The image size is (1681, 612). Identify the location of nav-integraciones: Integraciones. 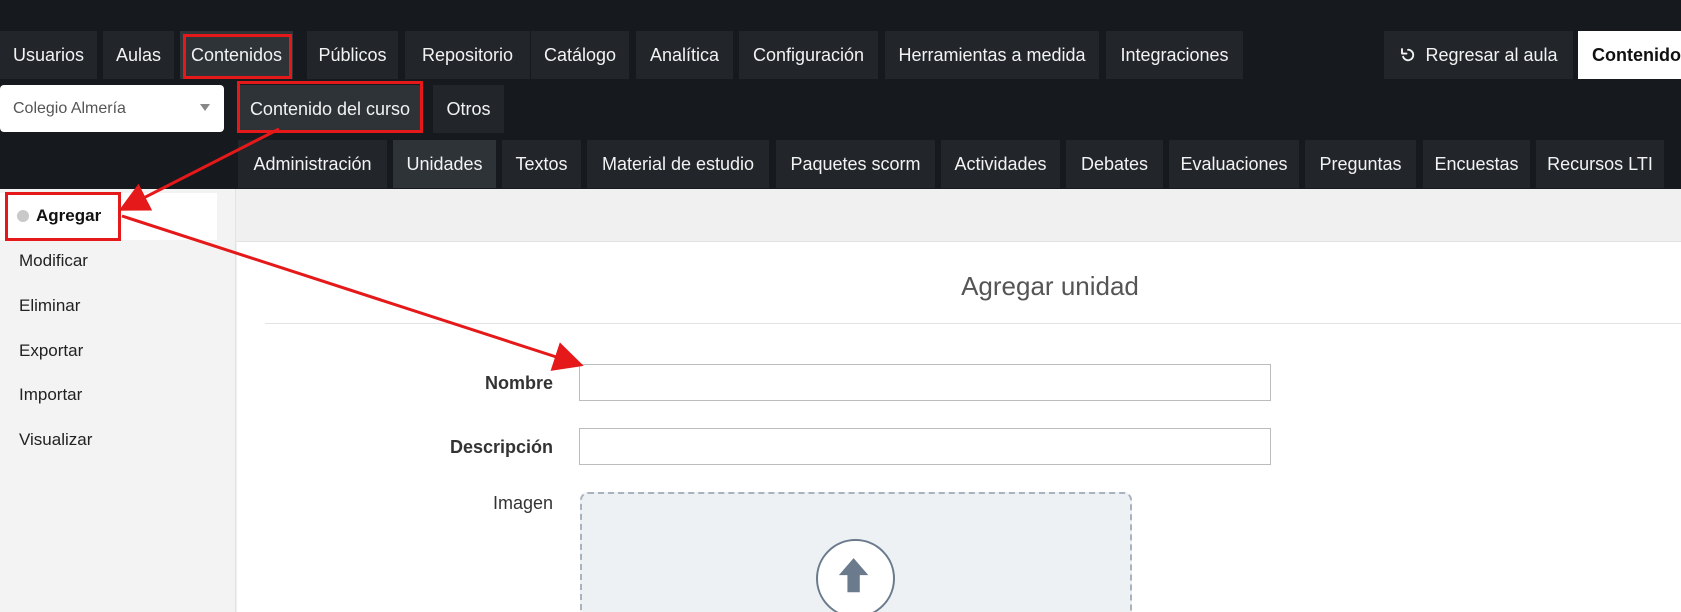
(1174, 55).